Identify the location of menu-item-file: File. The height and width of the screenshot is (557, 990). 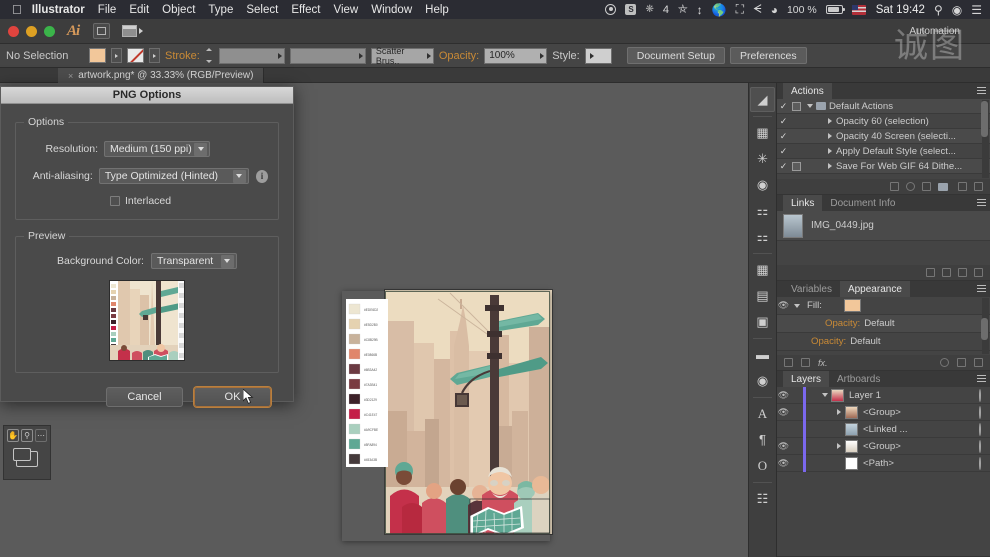
(107, 10).